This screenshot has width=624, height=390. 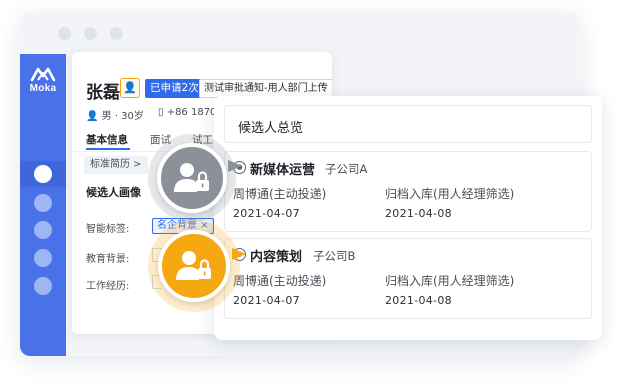 I want to click on phone-icon: ▯, so click(x=162, y=112).